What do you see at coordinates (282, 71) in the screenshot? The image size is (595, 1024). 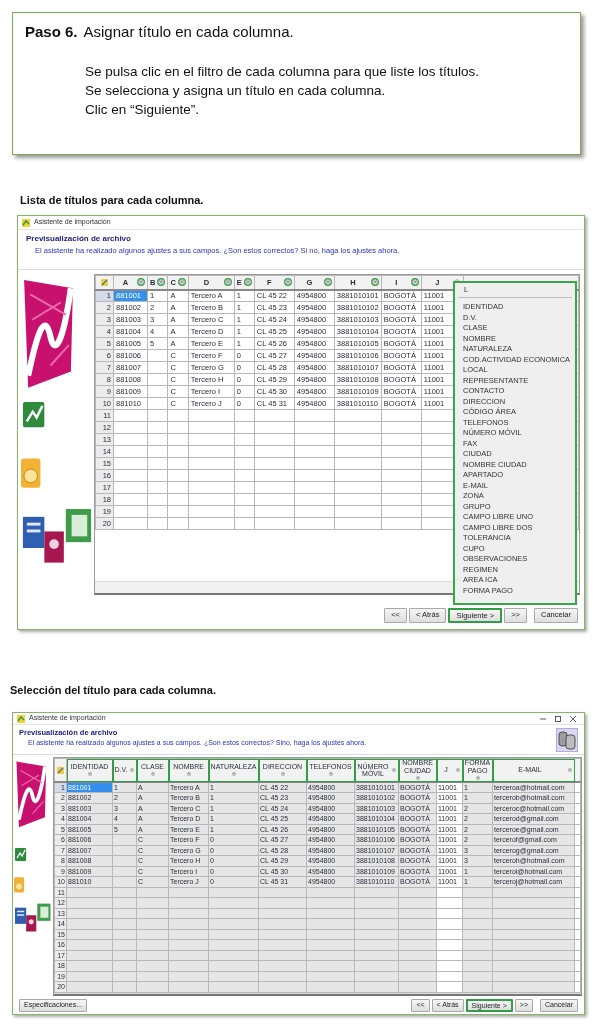 I see `instruction-text: Se pulsa clic en el filtro de cada columna para que liste los títulos.` at bounding box center [282, 71].